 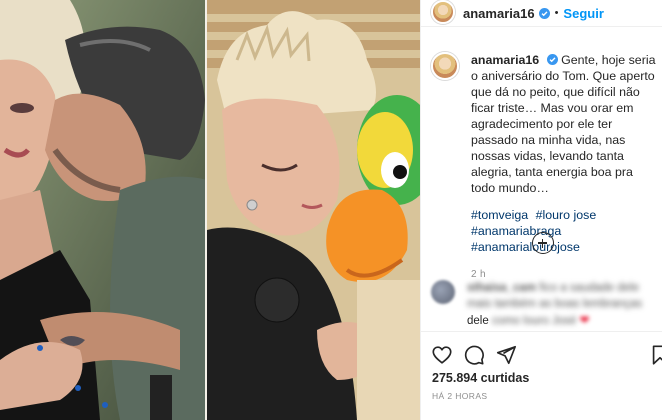 I want to click on comment-icon, so click(x=474, y=355).